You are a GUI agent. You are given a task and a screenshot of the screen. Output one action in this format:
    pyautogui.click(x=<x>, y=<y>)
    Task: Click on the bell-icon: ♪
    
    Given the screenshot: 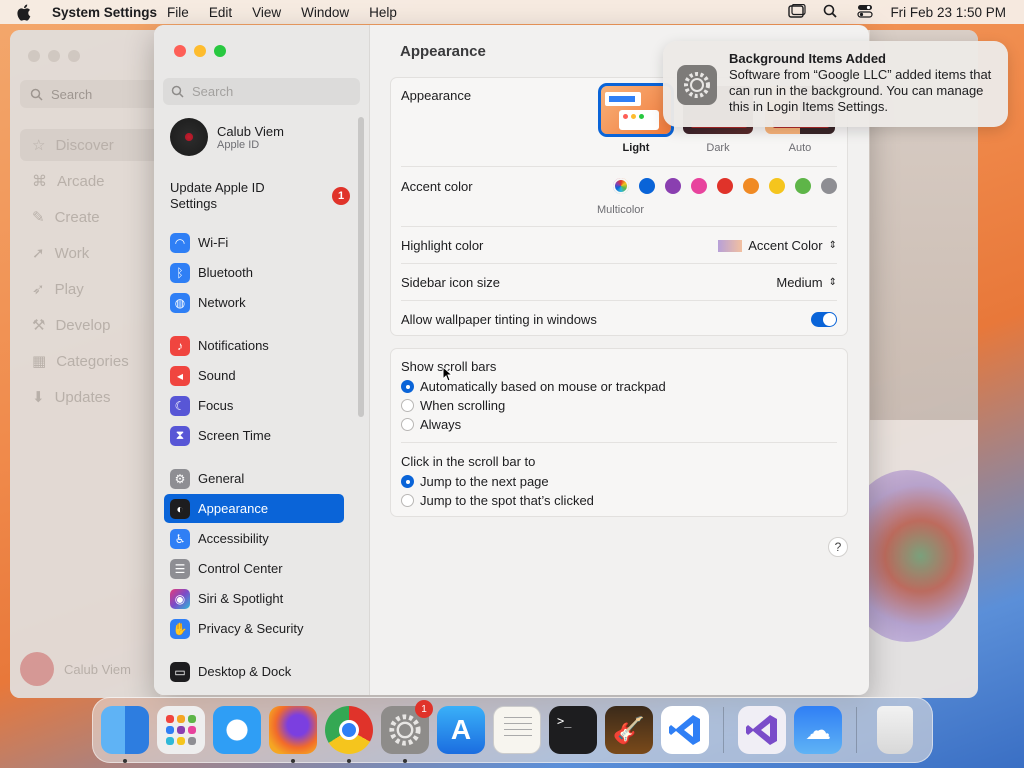 What is the action you would take?
    pyautogui.click(x=180, y=345)
    